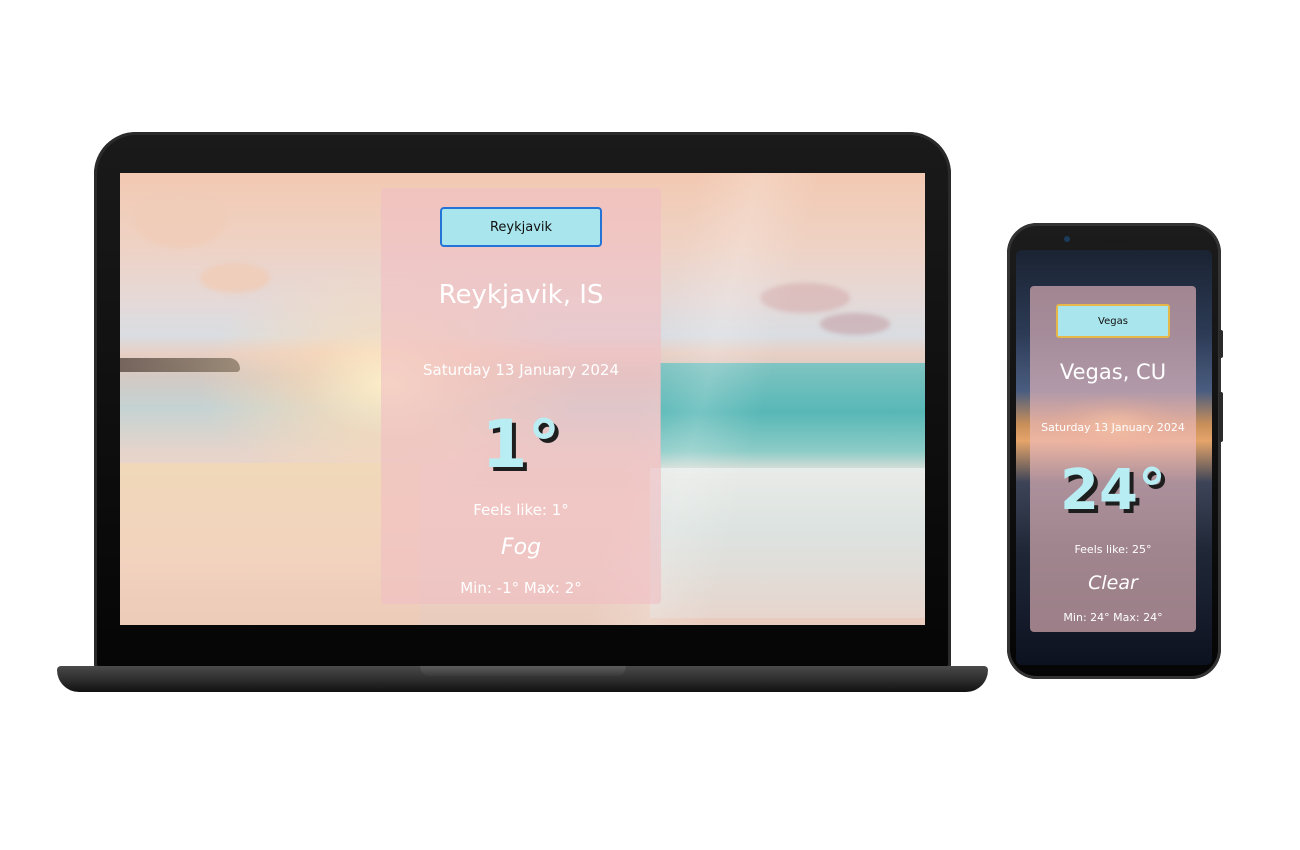 The height and width of the screenshot is (850, 1300). I want to click on camera-icon, so click(1067, 239).